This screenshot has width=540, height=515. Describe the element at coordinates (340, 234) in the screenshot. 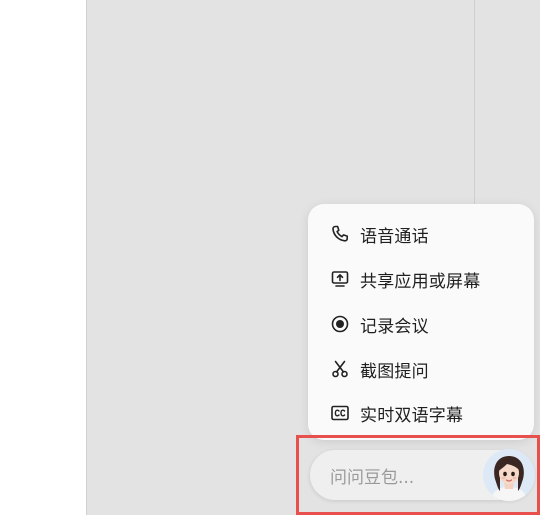

I see `phone-icon` at that location.